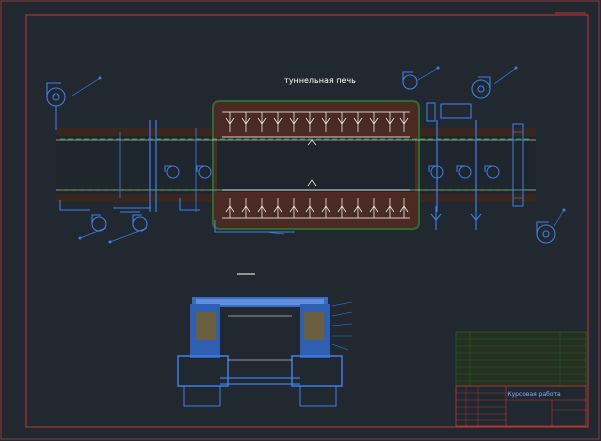 This screenshot has height=441, width=601. I want to click on title-block-text: Курсовая работа, so click(534, 394).